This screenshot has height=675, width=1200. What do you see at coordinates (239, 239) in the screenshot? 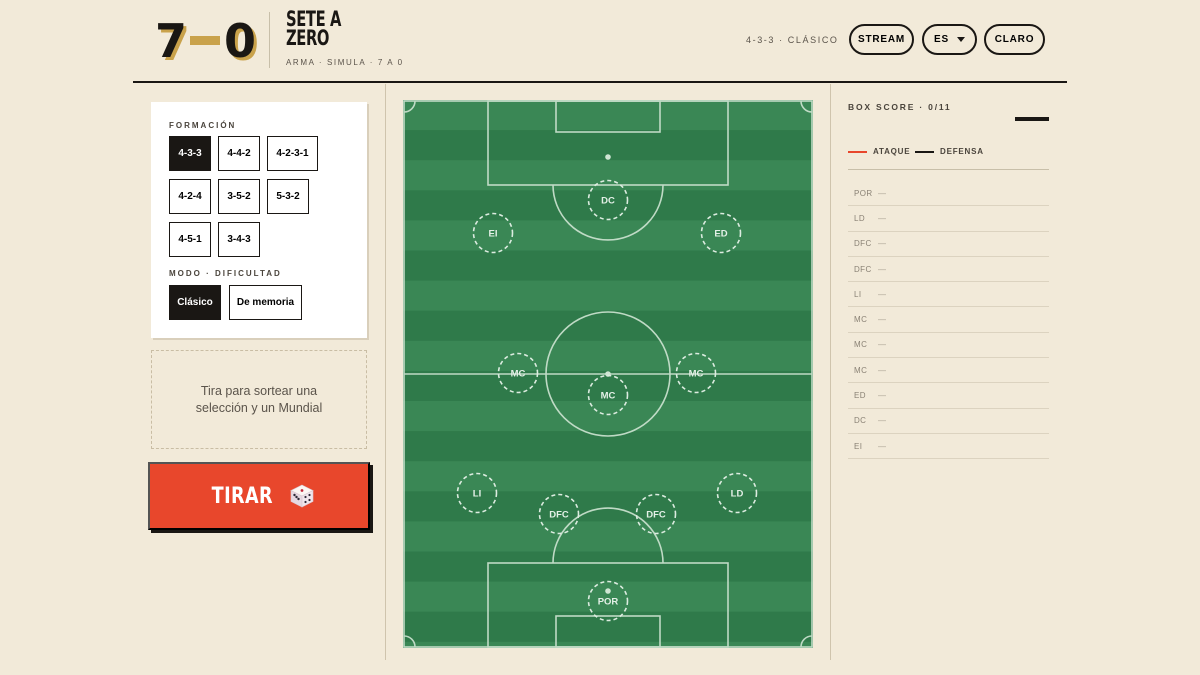
I see `formation-option-3-4-3: 3-4-3` at bounding box center [239, 239].